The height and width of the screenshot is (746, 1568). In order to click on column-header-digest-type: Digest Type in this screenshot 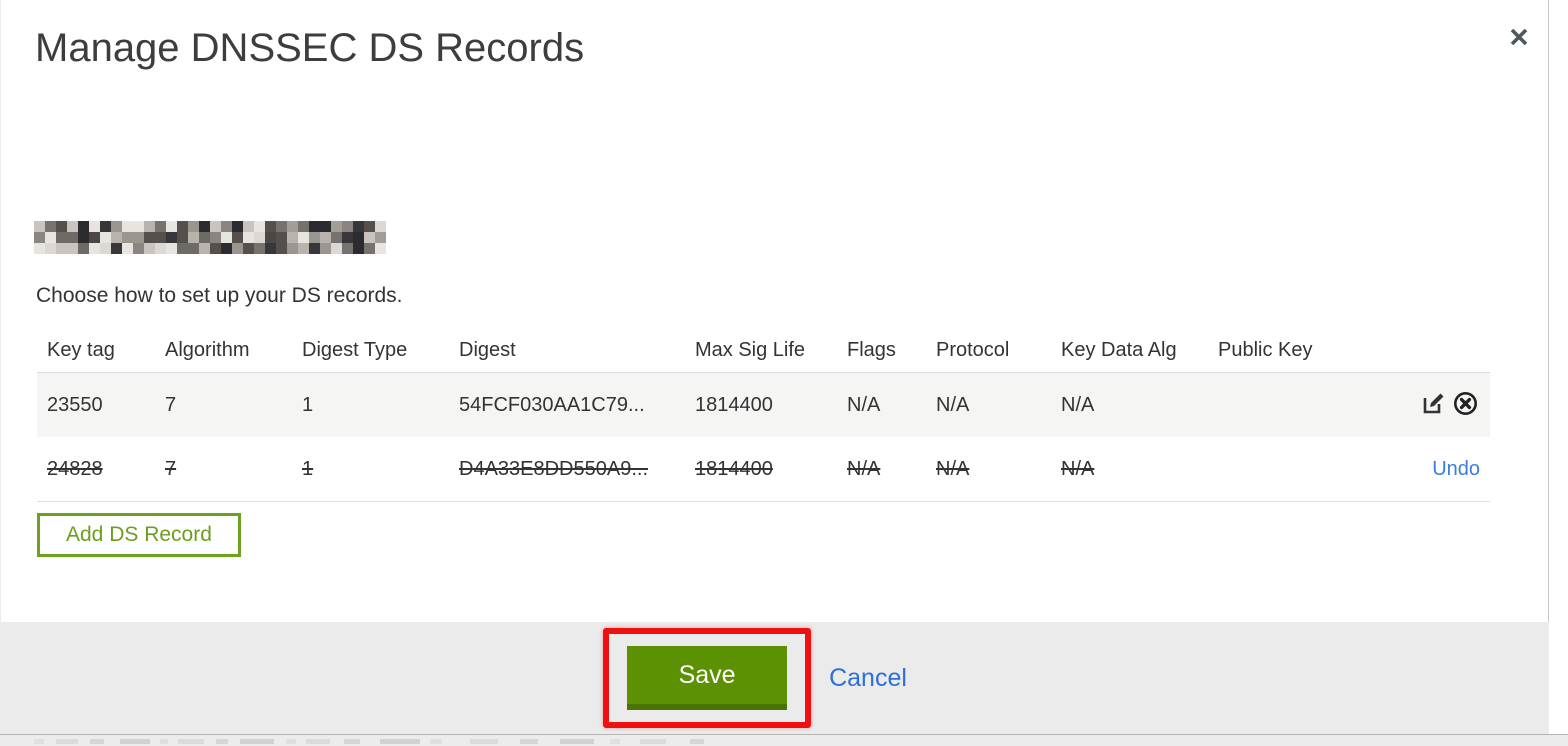, I will do `click(355, 350)`.